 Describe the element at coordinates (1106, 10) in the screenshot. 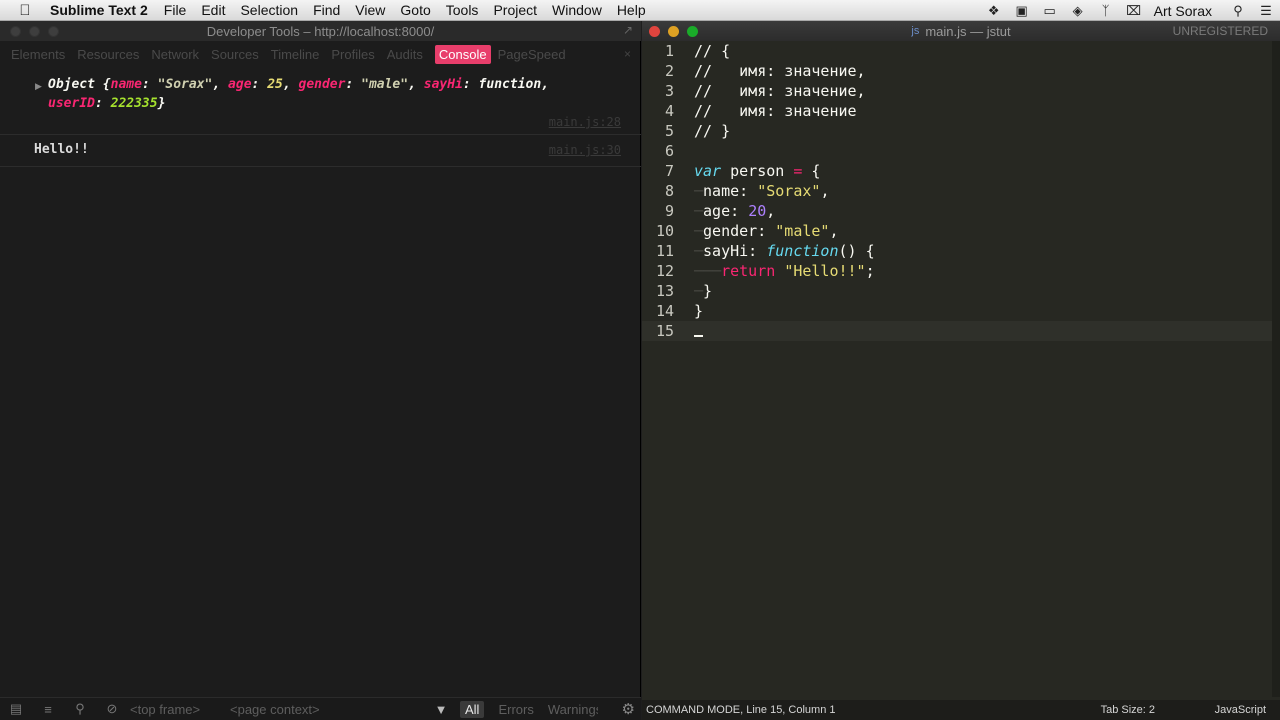

I see `bluetooth-icon: ᛉ` at that location.